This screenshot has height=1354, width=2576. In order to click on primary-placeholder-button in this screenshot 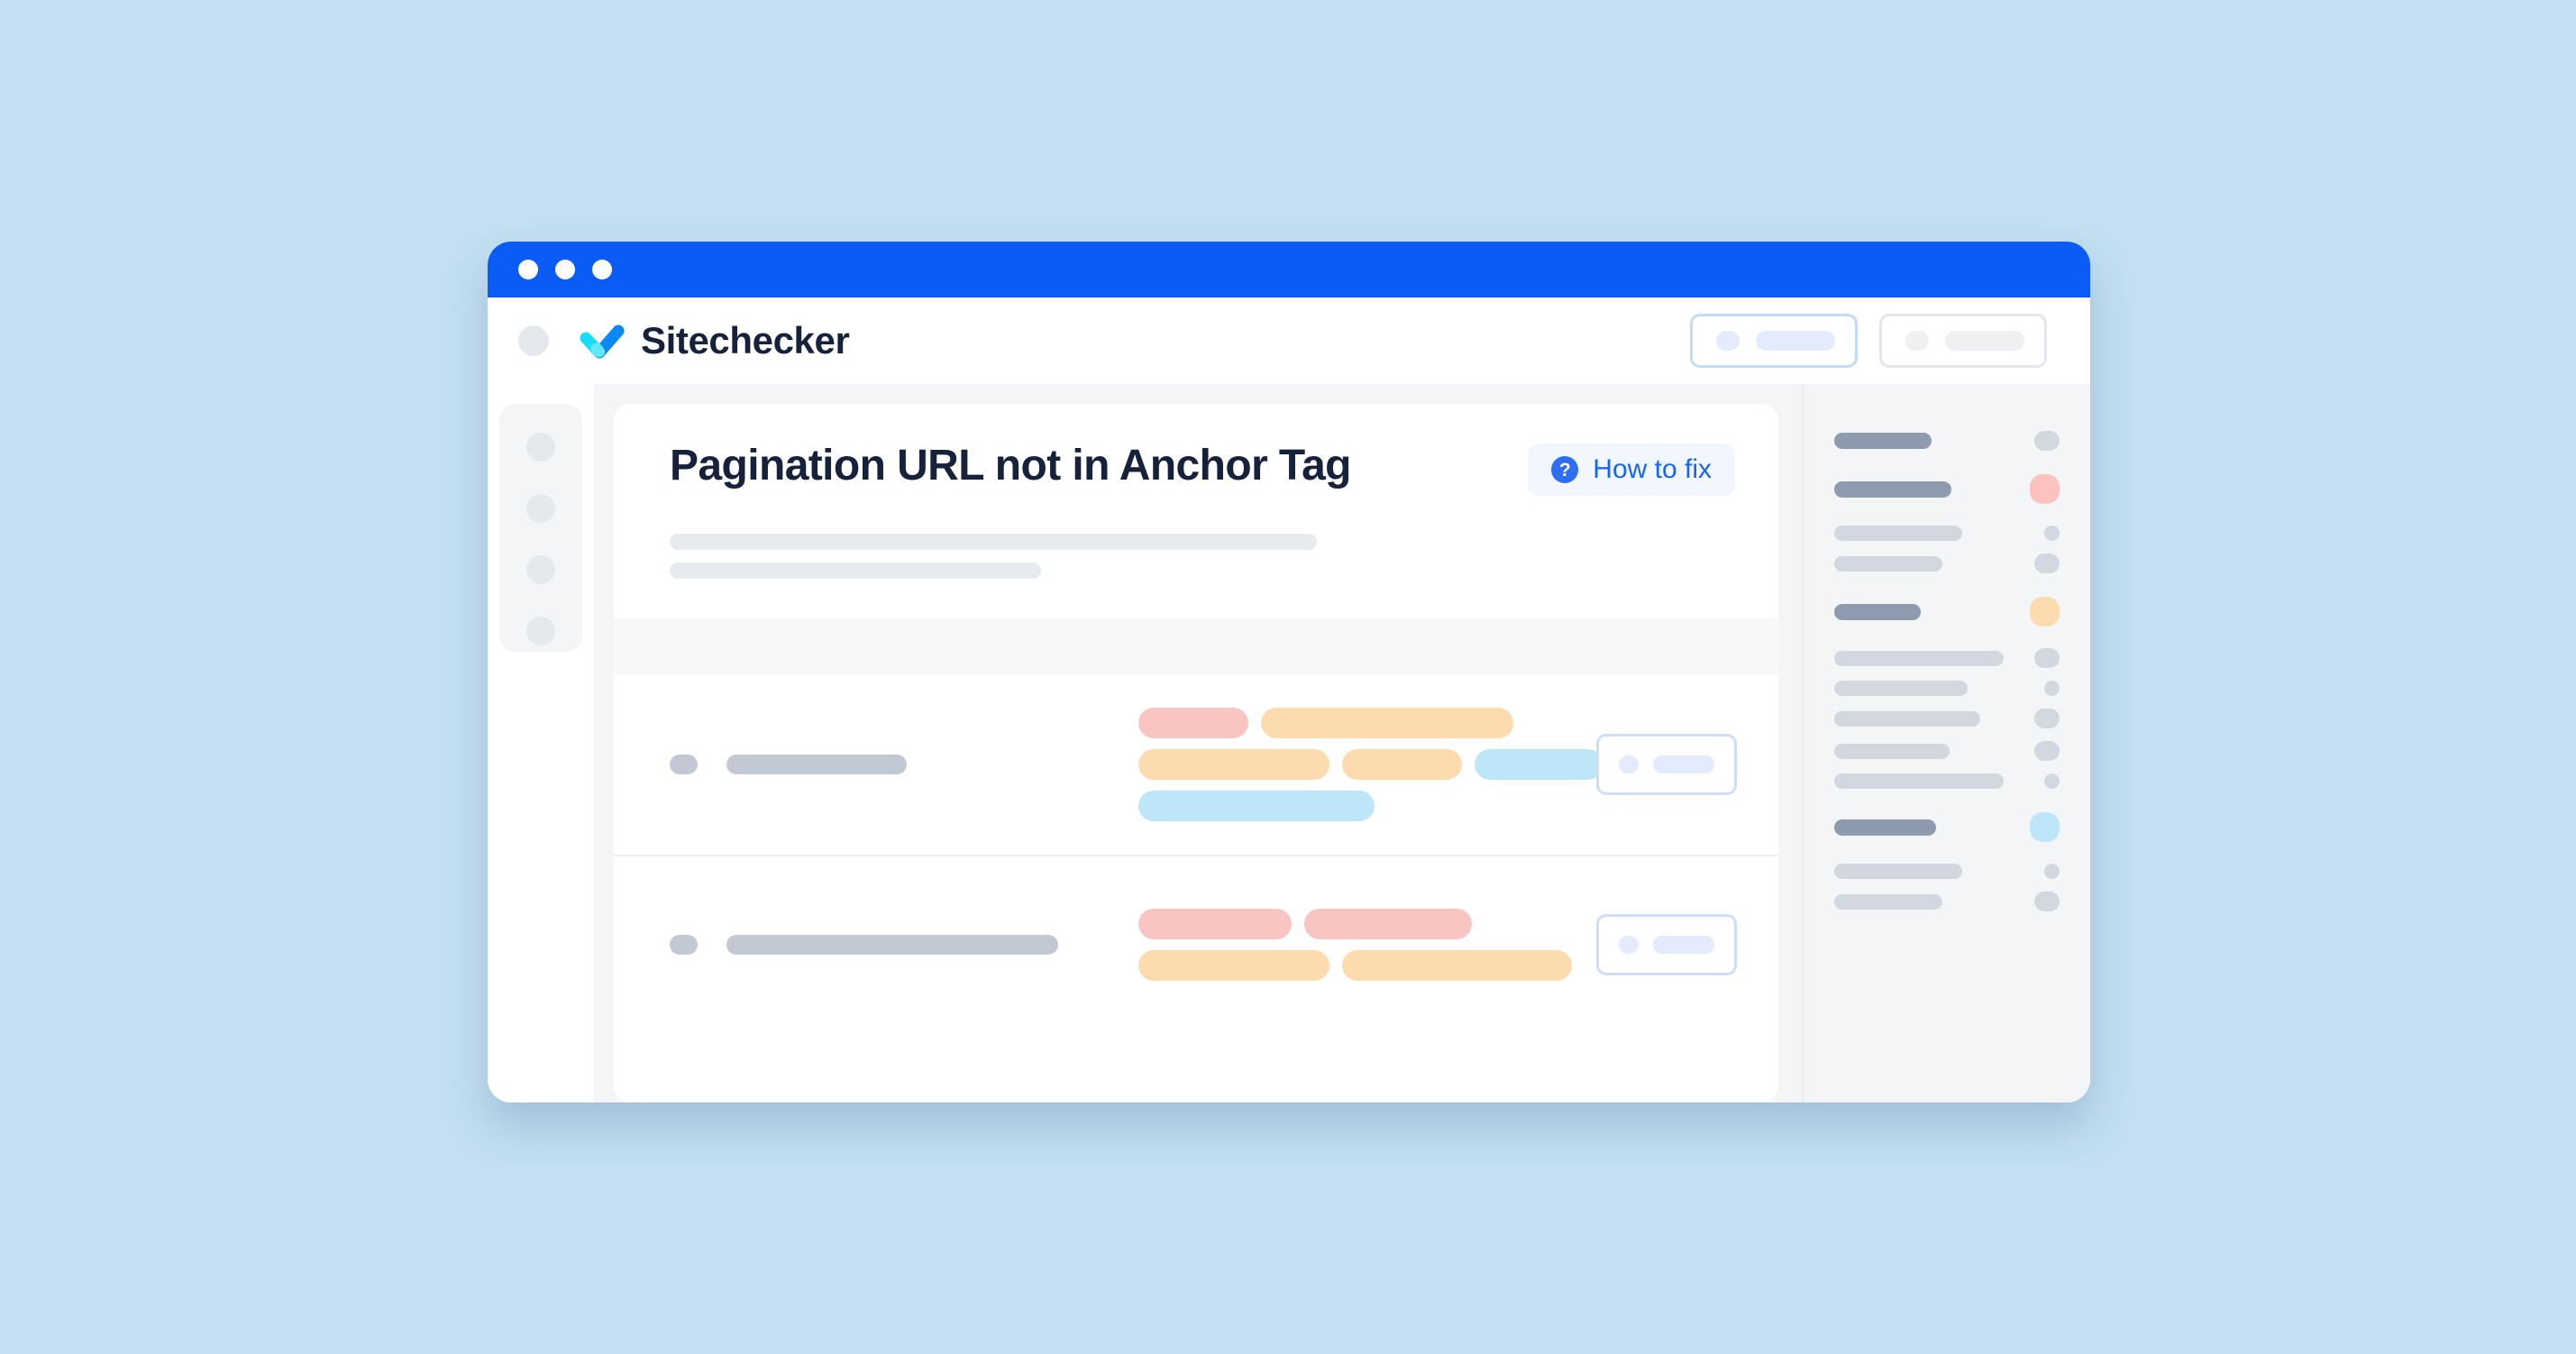, I will do `click(1774, 341)`.